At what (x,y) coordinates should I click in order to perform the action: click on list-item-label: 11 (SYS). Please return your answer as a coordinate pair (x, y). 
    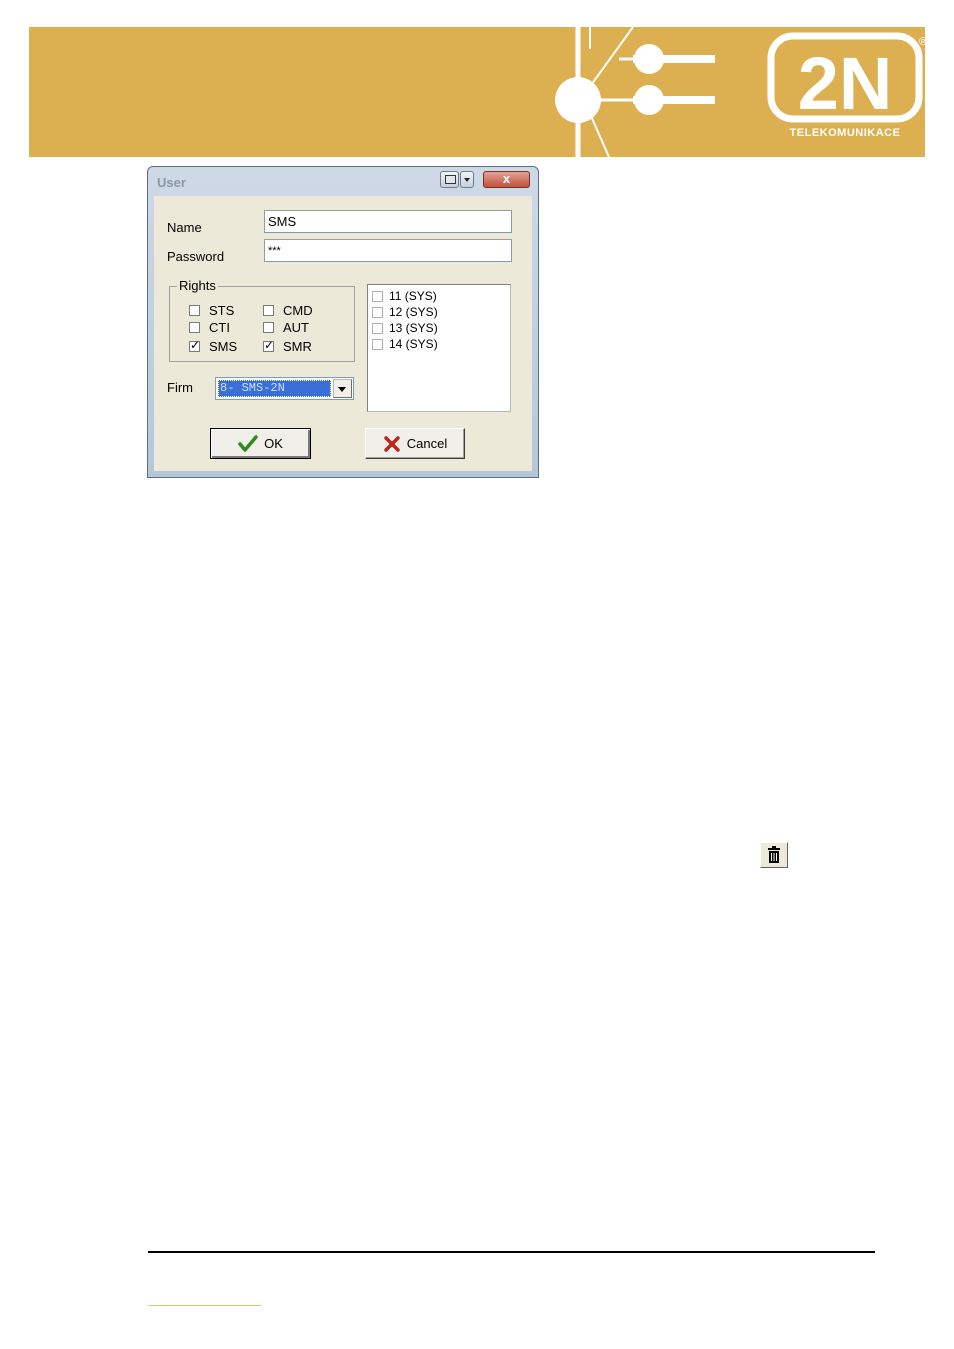
    Looking at the image, I should click on (413, 296).